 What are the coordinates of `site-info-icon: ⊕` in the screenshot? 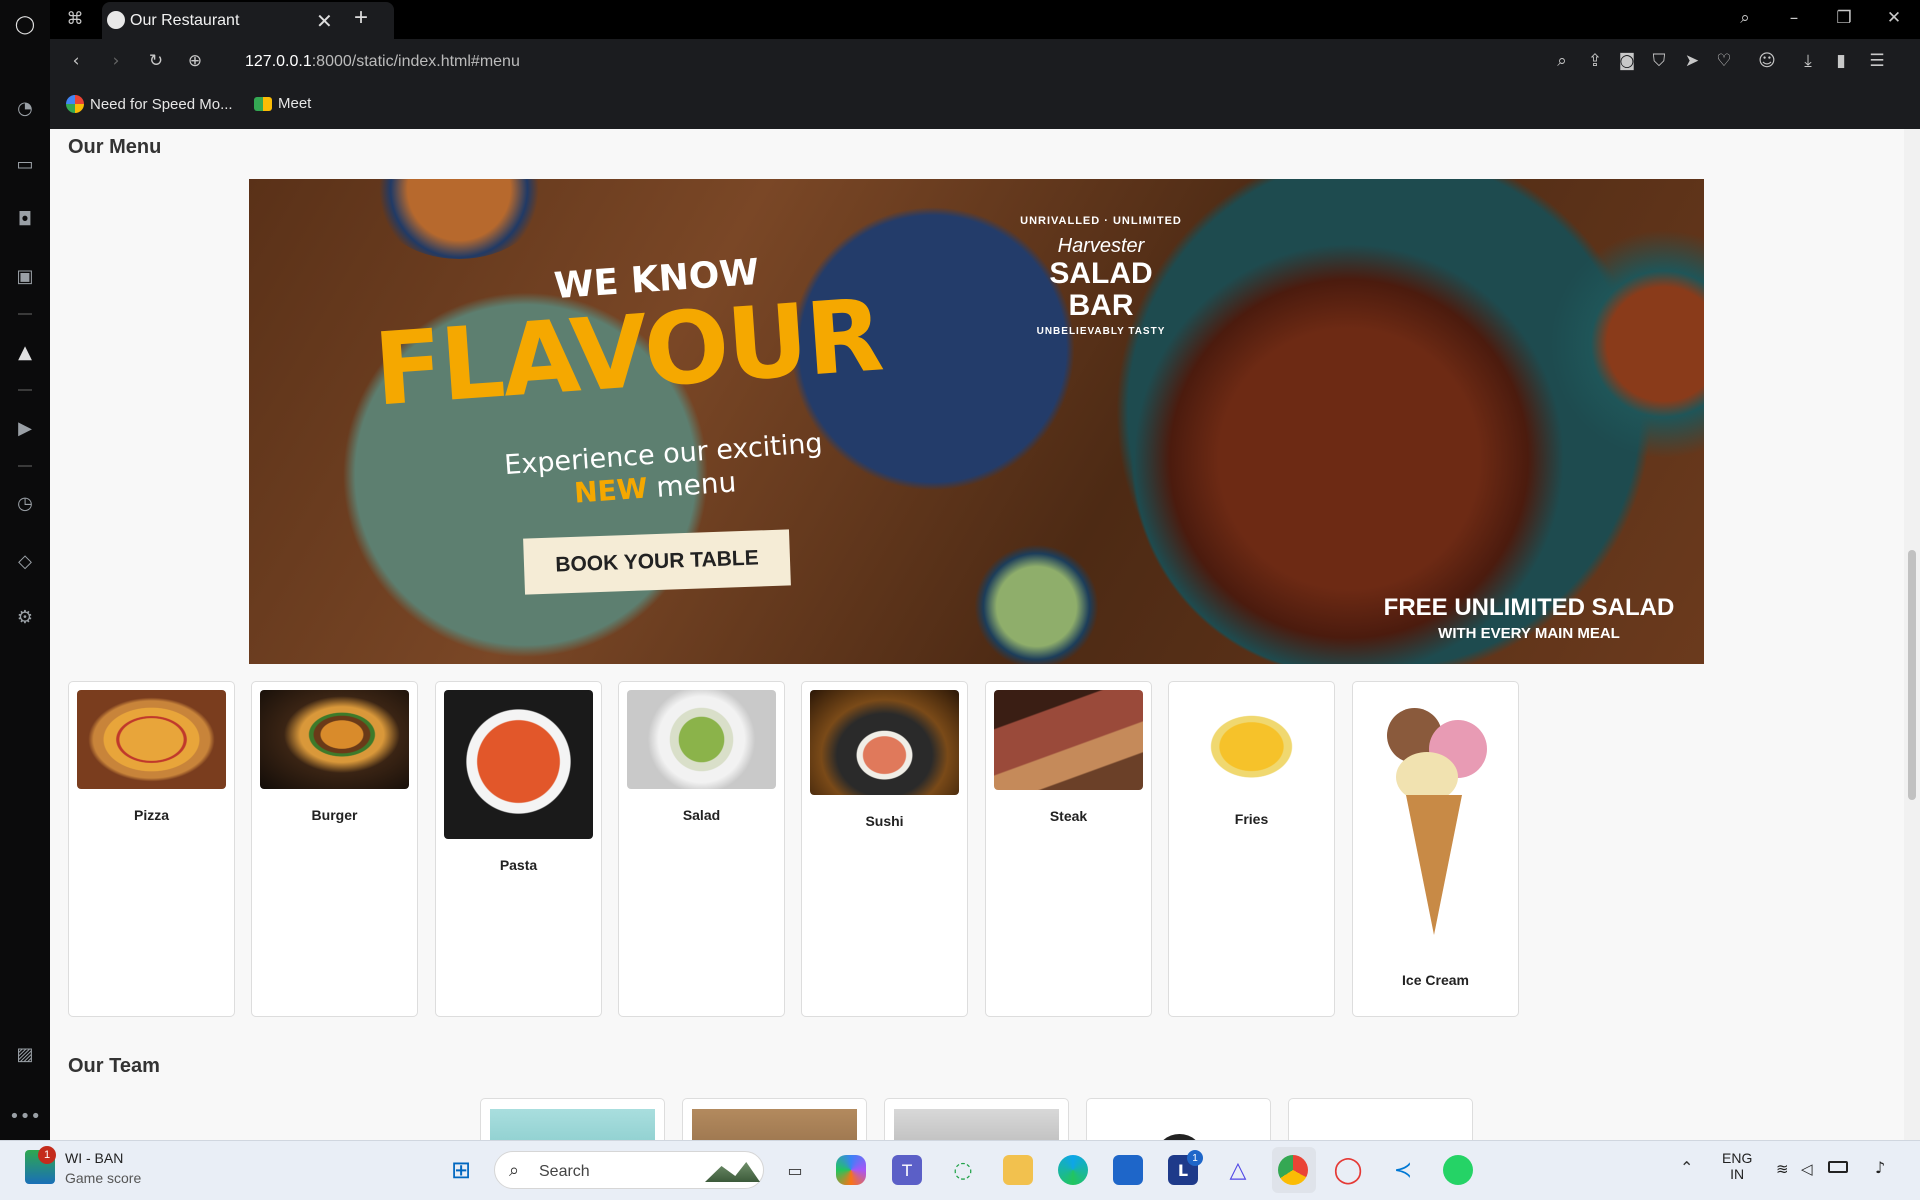 It's located at (195, 61).